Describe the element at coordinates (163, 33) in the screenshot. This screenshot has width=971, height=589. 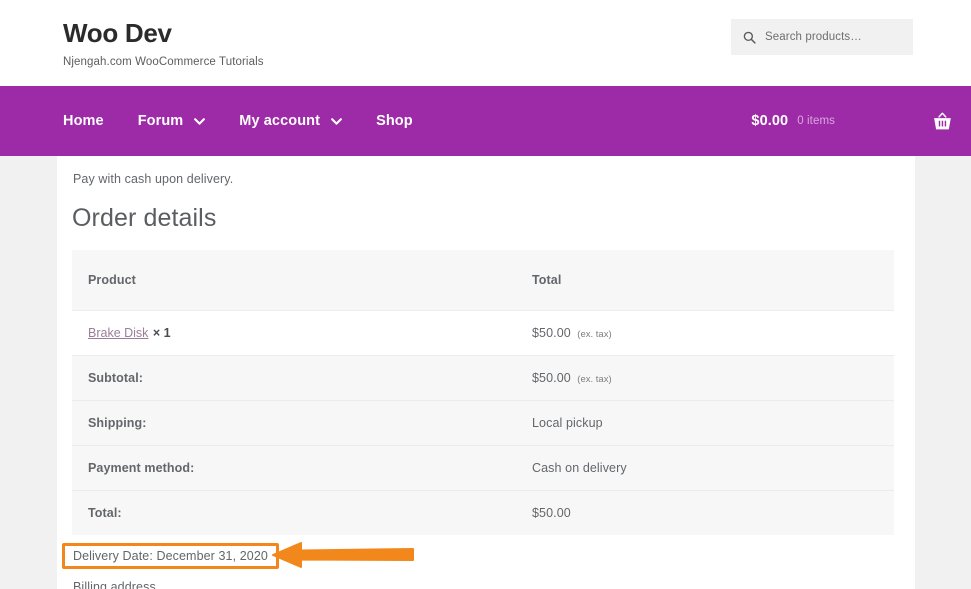
I see `site-title: Woo Dev` at that location.